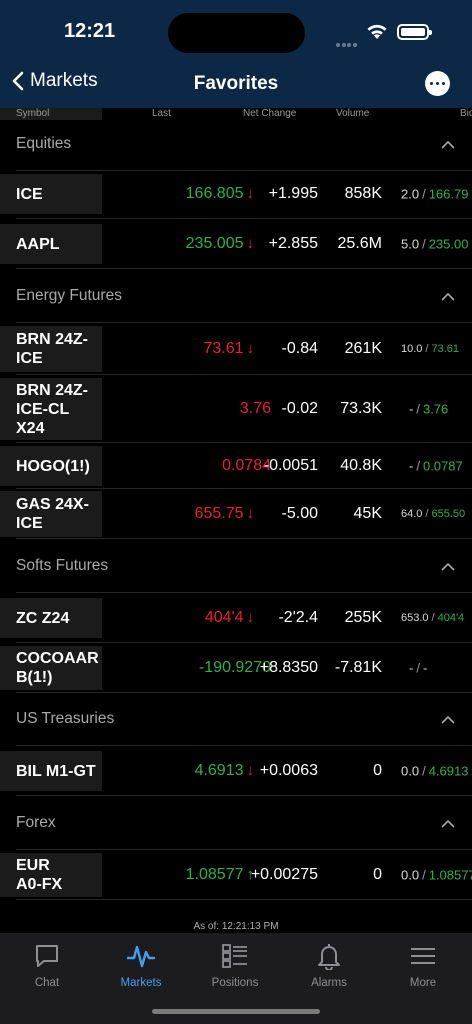  Describe the element at coordinates (236, 296) in the screenshot. I see `section-header: Energy Futures` at that location.